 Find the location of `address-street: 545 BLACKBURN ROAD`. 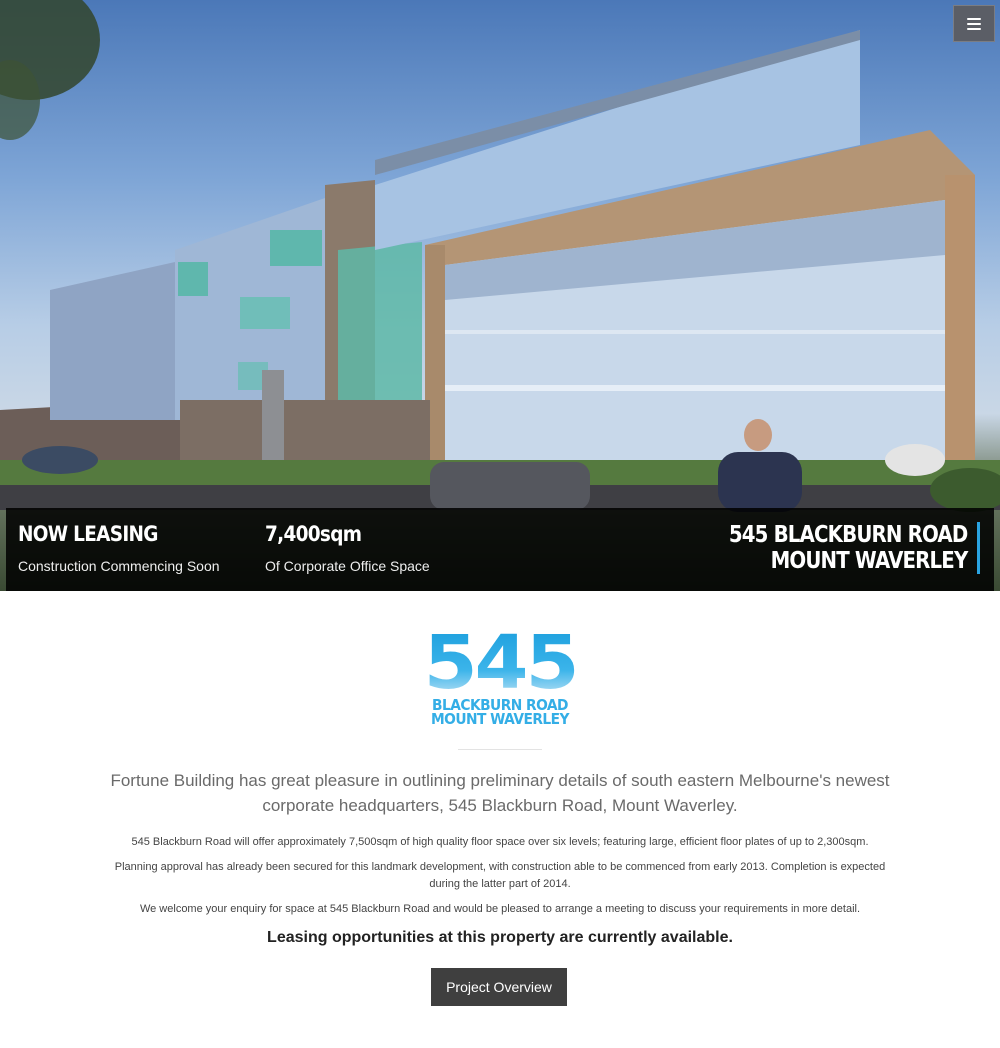

address-street: 545 BLACKBURN ROAD is located at coordinates (847, 535).